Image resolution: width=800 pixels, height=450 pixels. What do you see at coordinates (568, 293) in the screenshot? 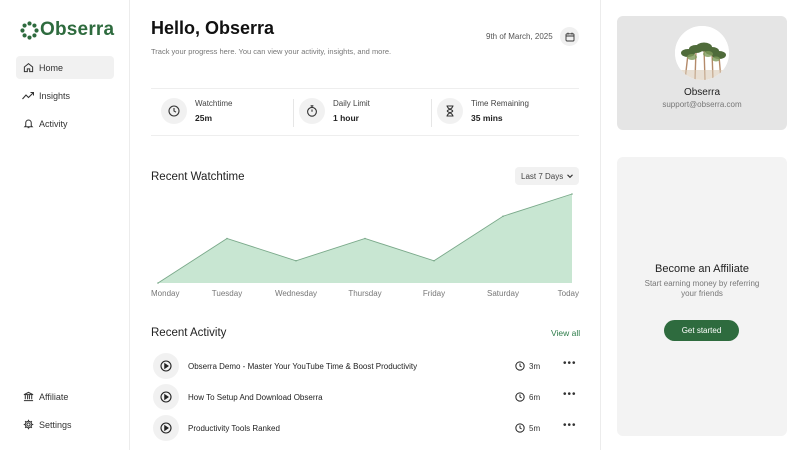
I see `x-tick-label-today: Today` at bounding box center [568, 293].